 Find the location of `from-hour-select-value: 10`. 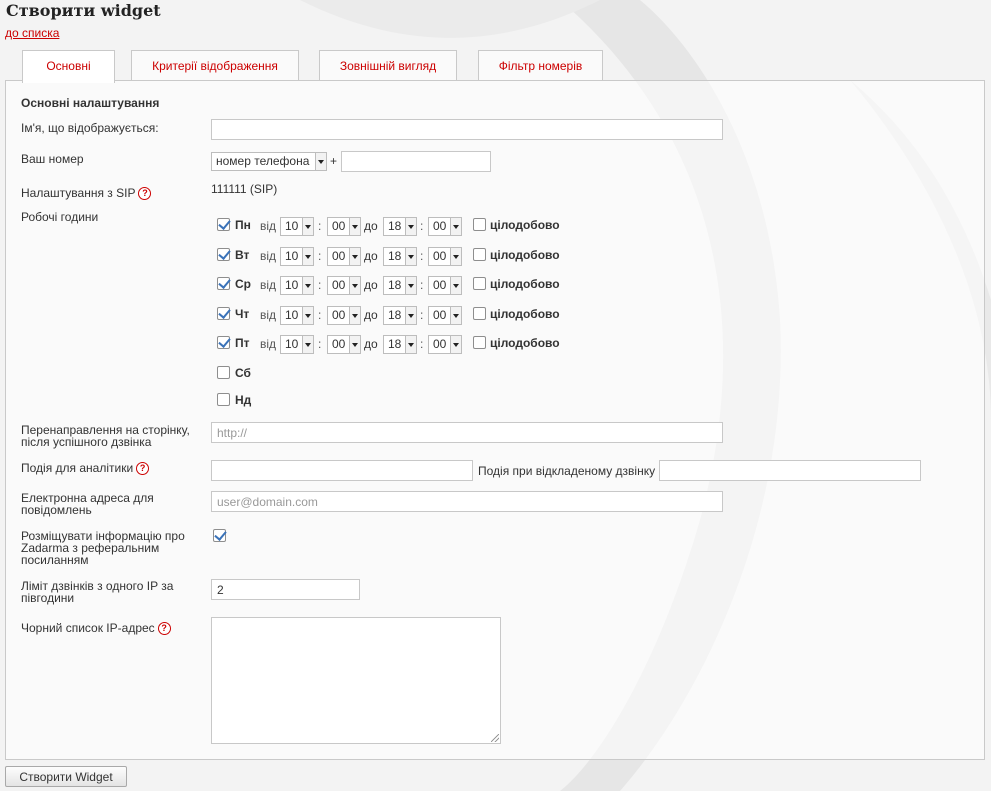

from-hour-select-value: 10 is located at coordinates (292, 285).